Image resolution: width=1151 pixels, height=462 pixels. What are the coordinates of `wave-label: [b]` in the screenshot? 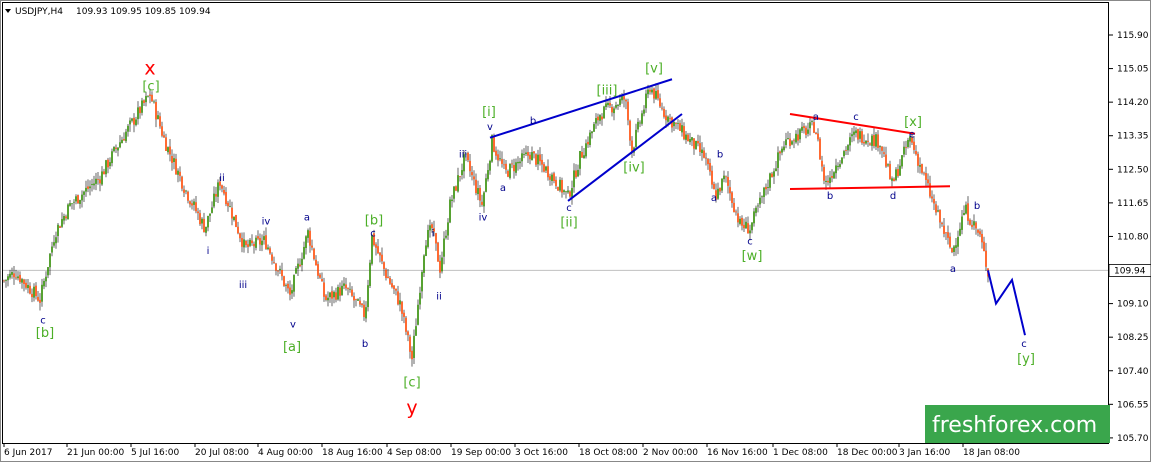 It's located at (45, 333).